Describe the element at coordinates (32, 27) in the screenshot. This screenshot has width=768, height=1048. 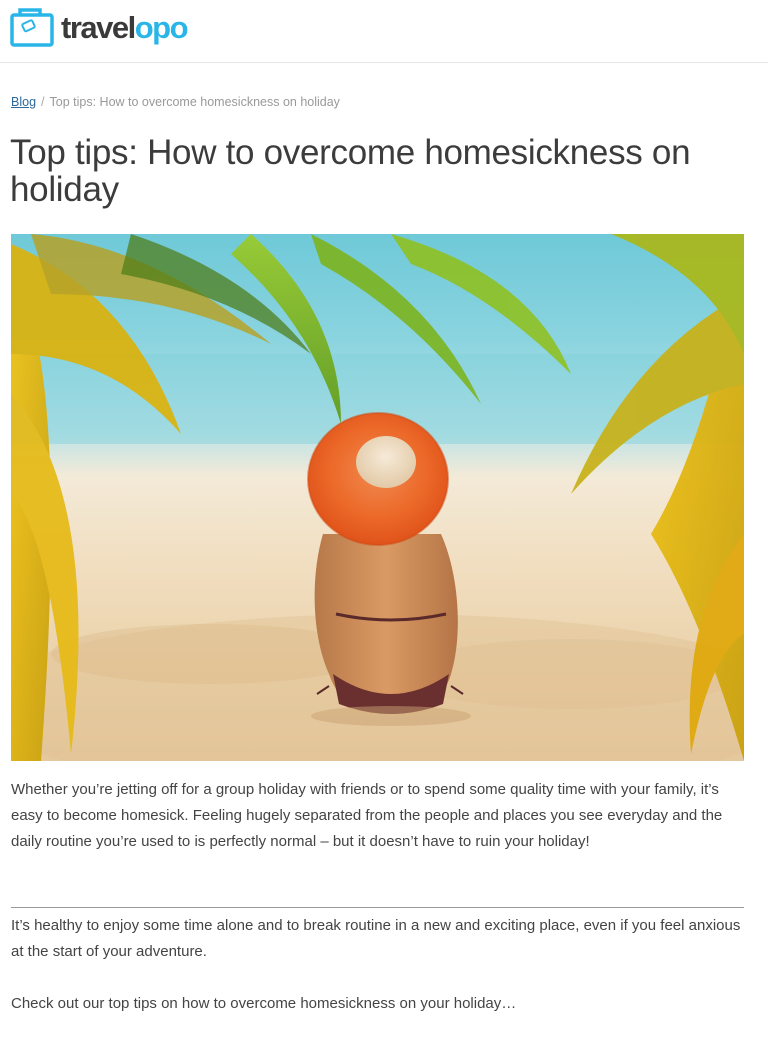
I see `suitcase-icon` at that location.